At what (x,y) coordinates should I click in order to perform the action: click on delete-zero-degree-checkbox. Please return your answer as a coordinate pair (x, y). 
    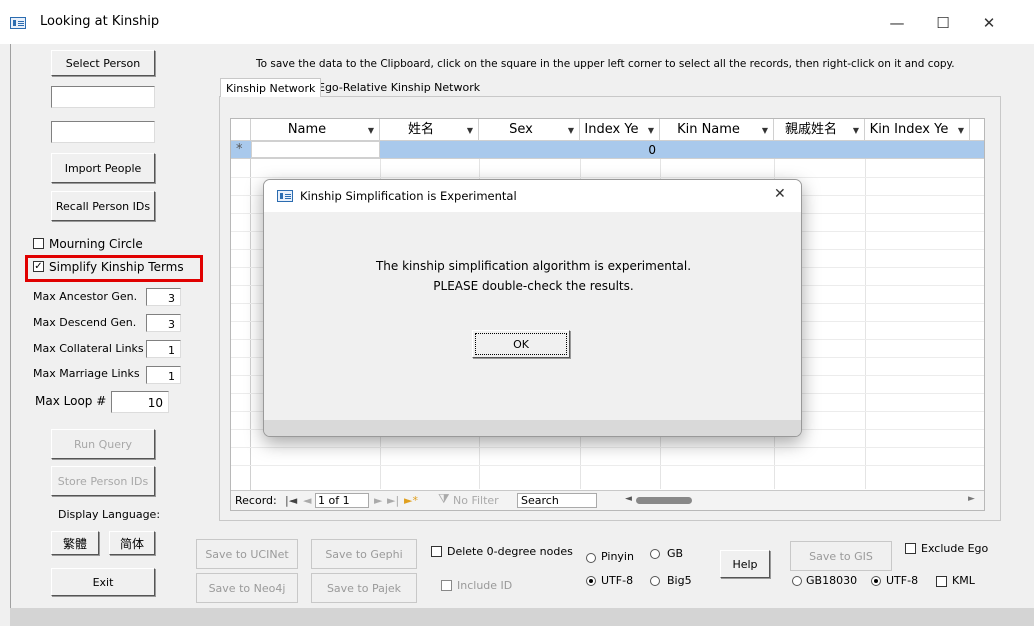
    Looking at the image, I should click on (436, 551).